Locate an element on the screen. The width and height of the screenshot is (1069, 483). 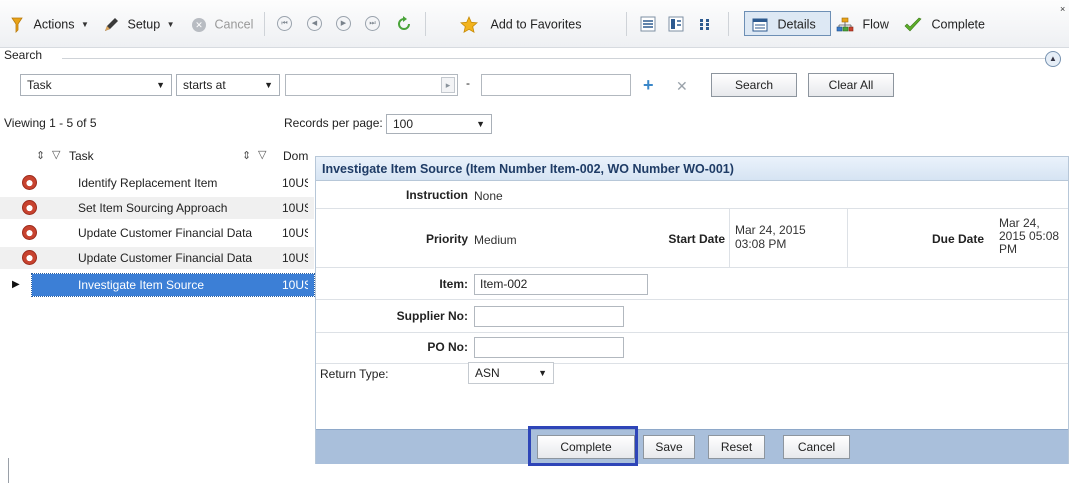
funnel-icon is located at coordinates (17, 25).